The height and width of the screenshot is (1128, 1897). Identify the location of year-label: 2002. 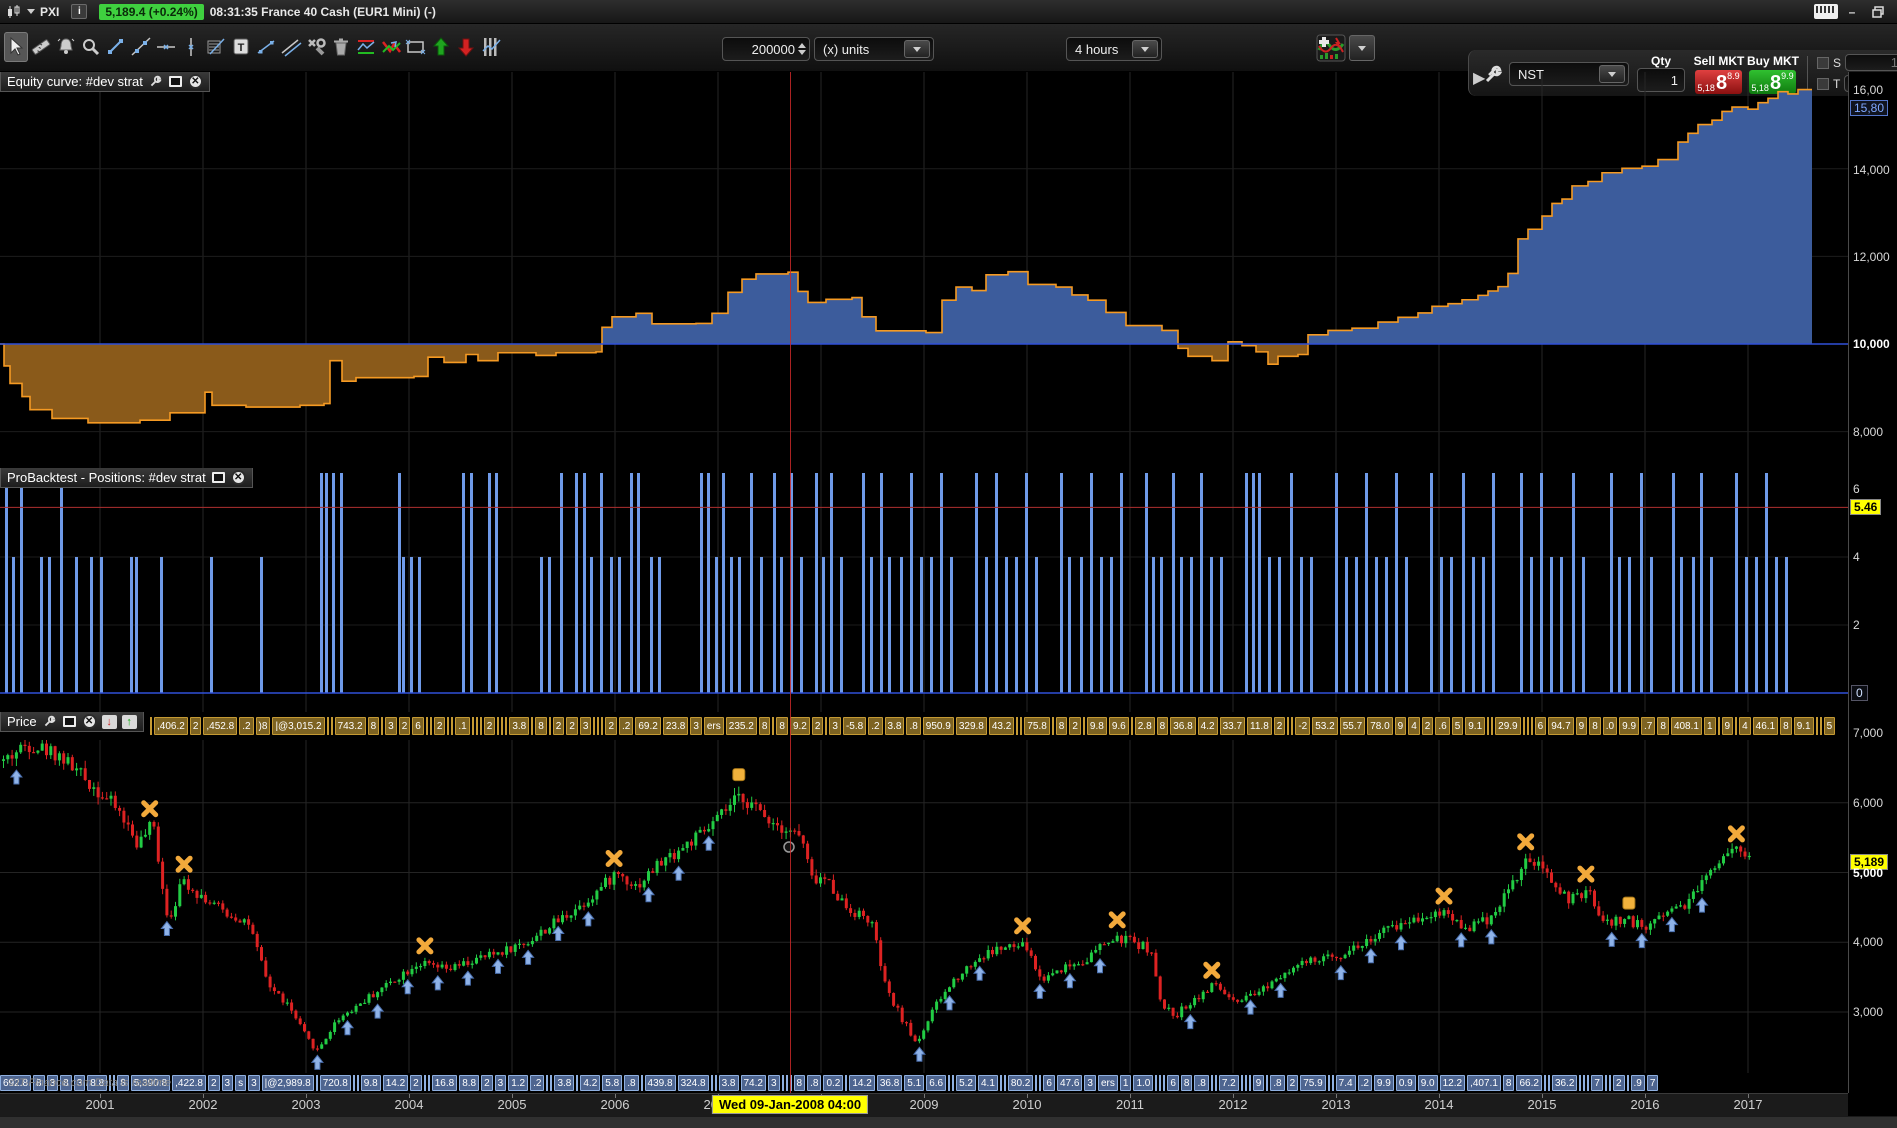
(203, 1104).